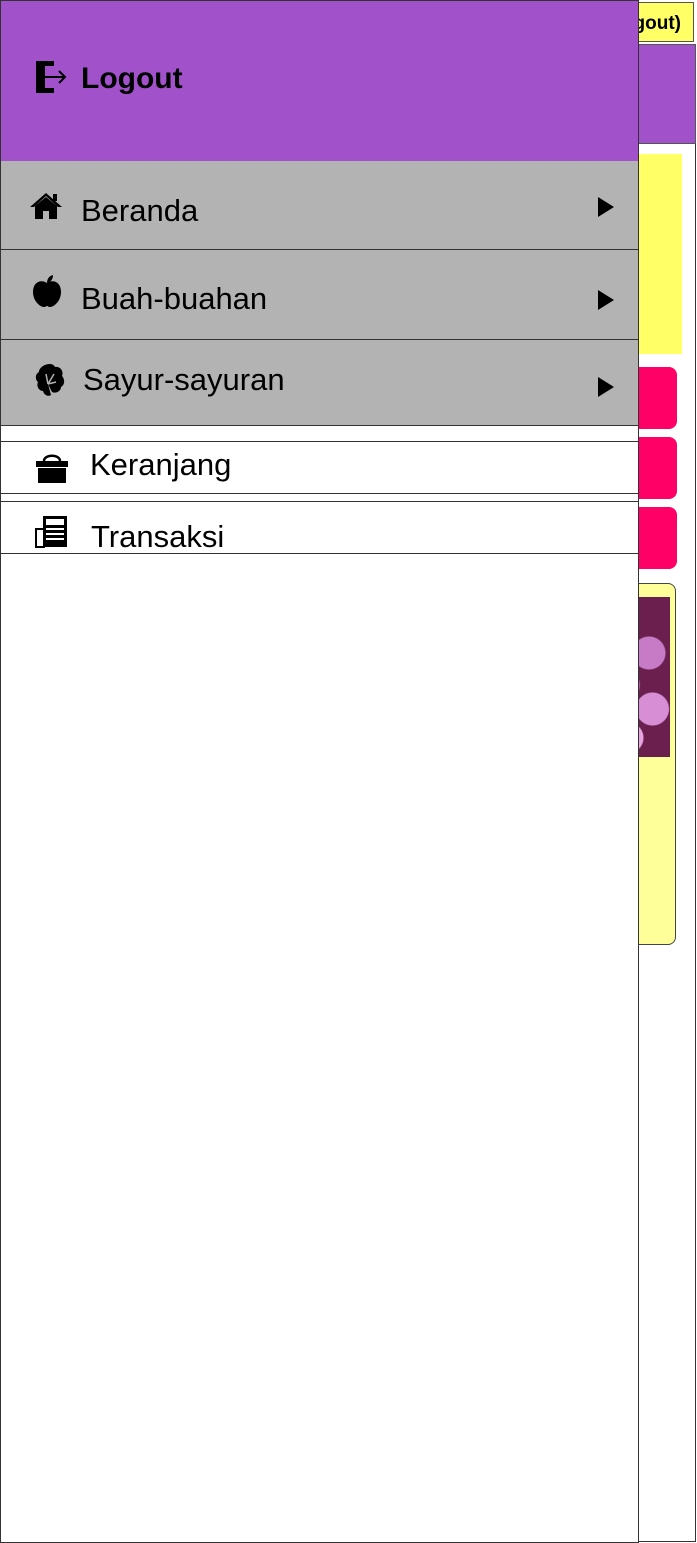 Image resolution: width=697 pixels, height=1543 pixels. I want to click on menu-label-sayur-sayuran: Sayur-sayuran, so click(184, 379).